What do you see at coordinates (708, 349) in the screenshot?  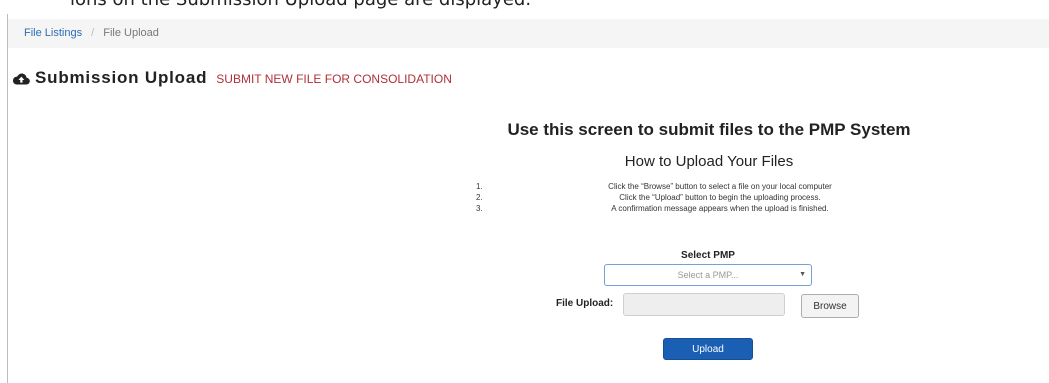 I see `upload-button: Upload` at bounding box center [708, 349].